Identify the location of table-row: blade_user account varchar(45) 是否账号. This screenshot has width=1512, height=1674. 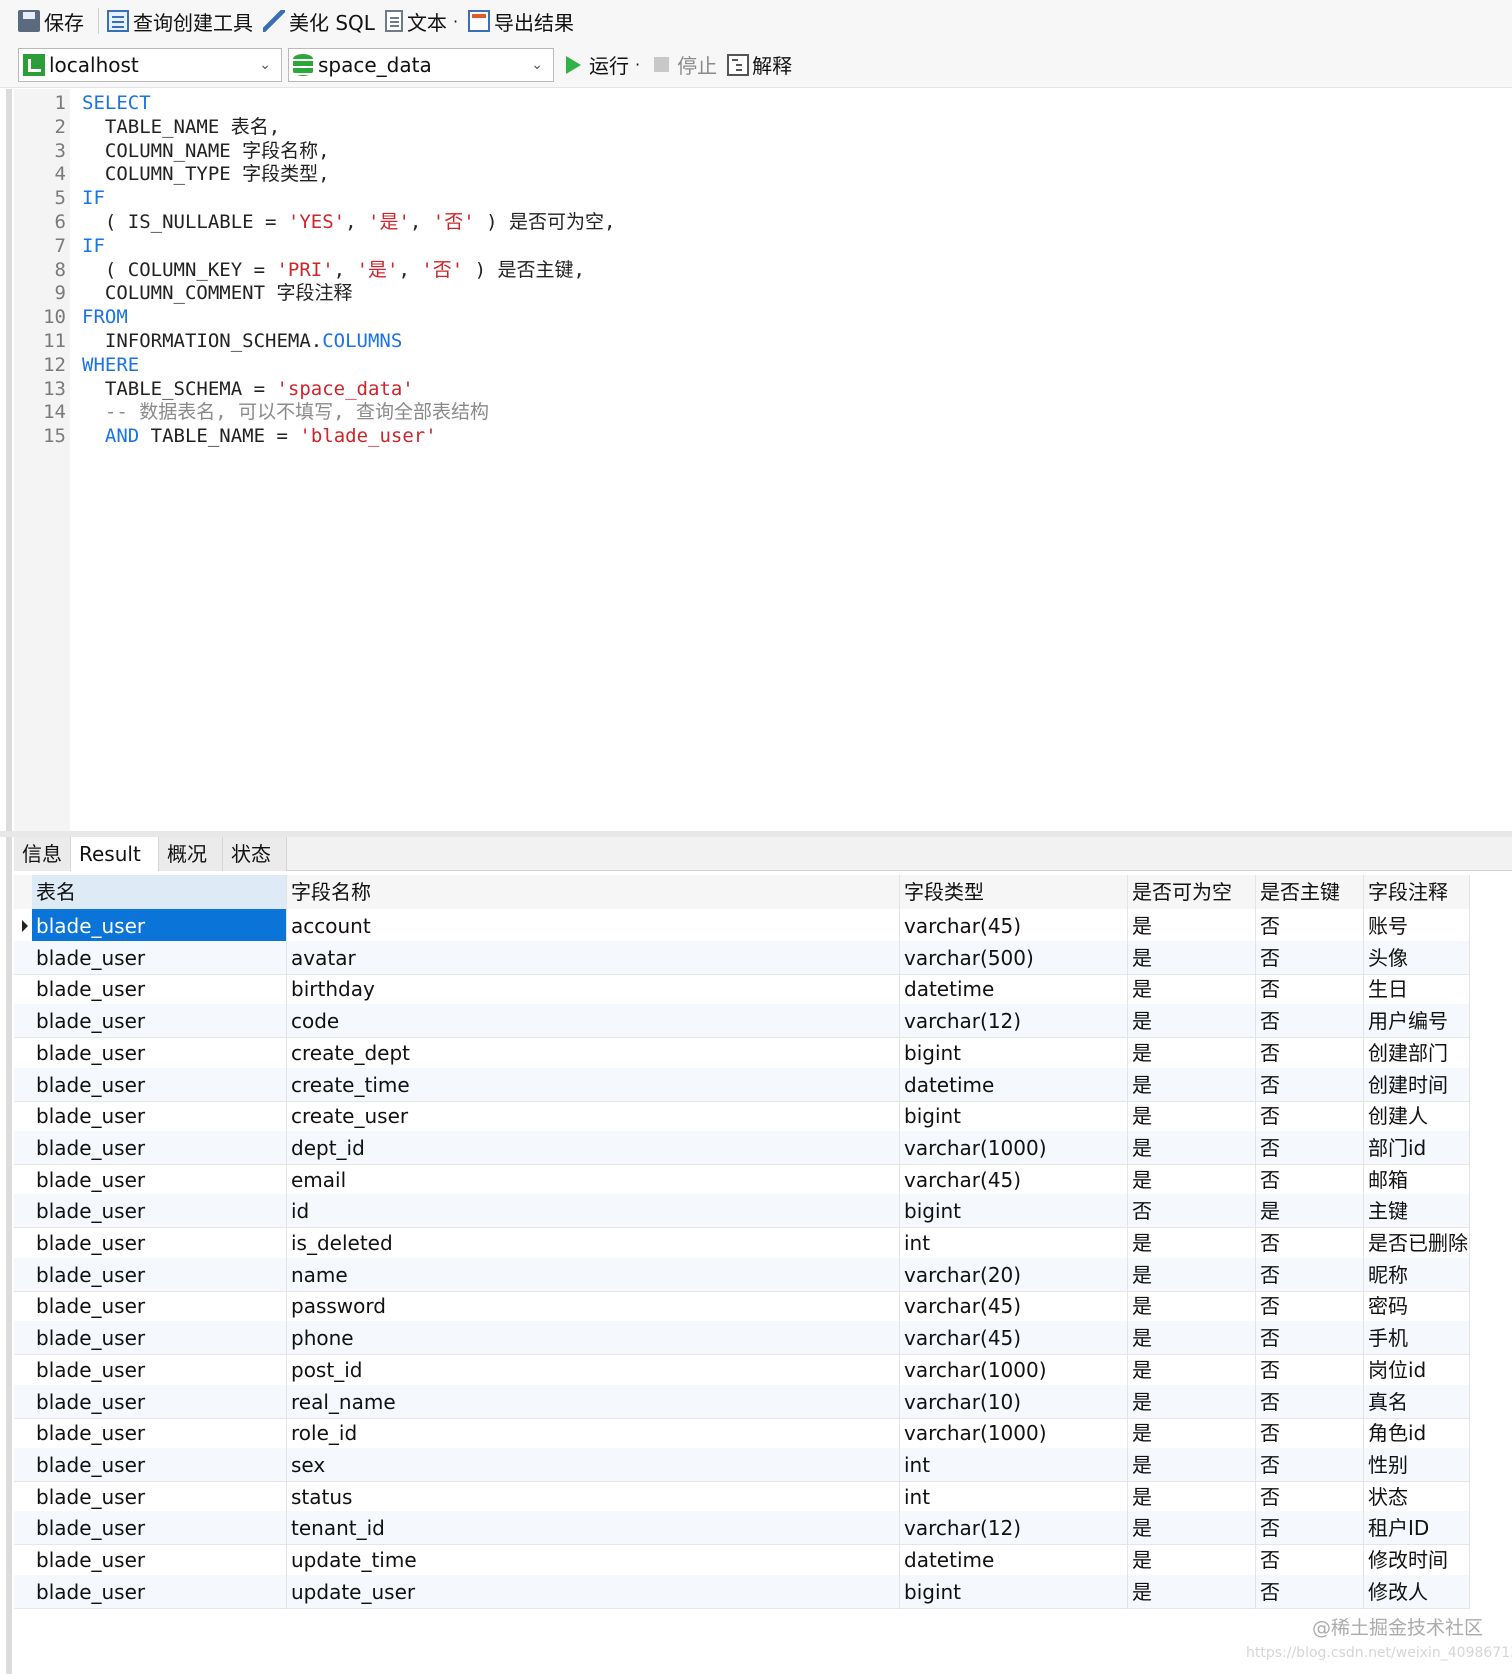
(742, 926).